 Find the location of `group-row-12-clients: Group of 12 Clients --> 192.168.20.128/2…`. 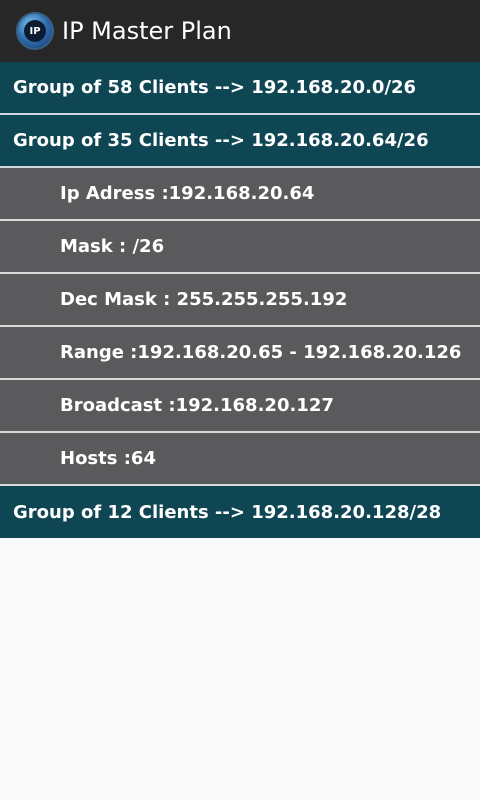

group-row-12-clients: Group of 12 Clients --> 192.168.20.128/2… is located at coordinates (240, 512).